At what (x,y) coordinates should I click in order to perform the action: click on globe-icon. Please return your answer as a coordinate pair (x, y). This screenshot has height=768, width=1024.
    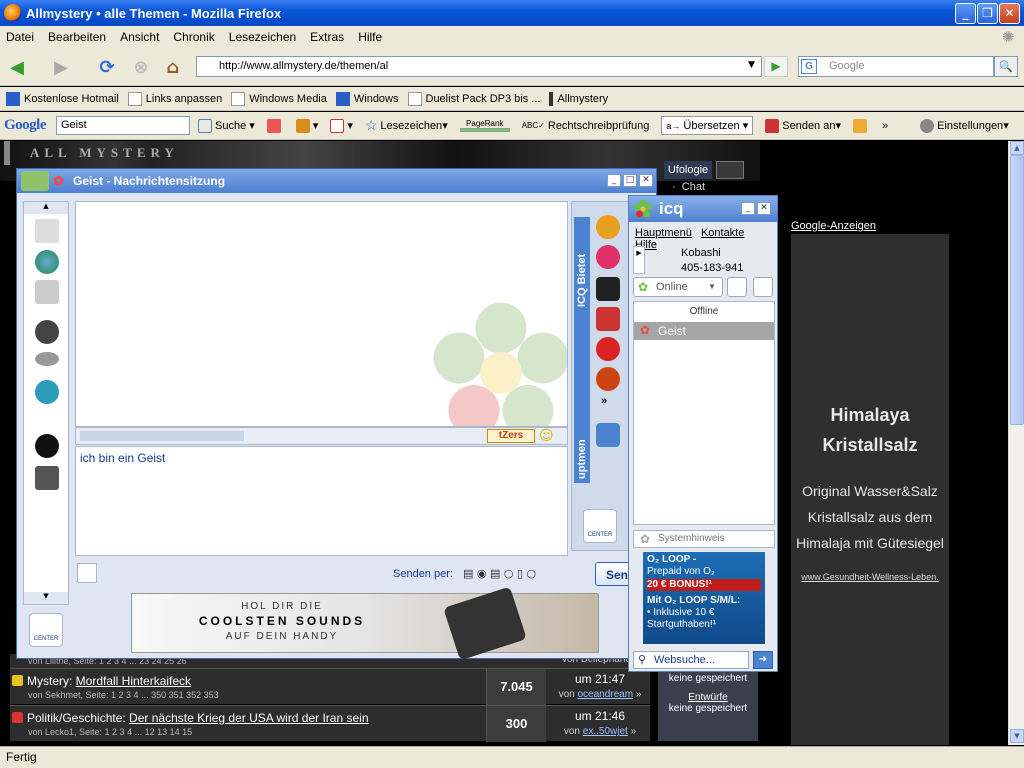
    Looking at the image, I should click on (47, 262).